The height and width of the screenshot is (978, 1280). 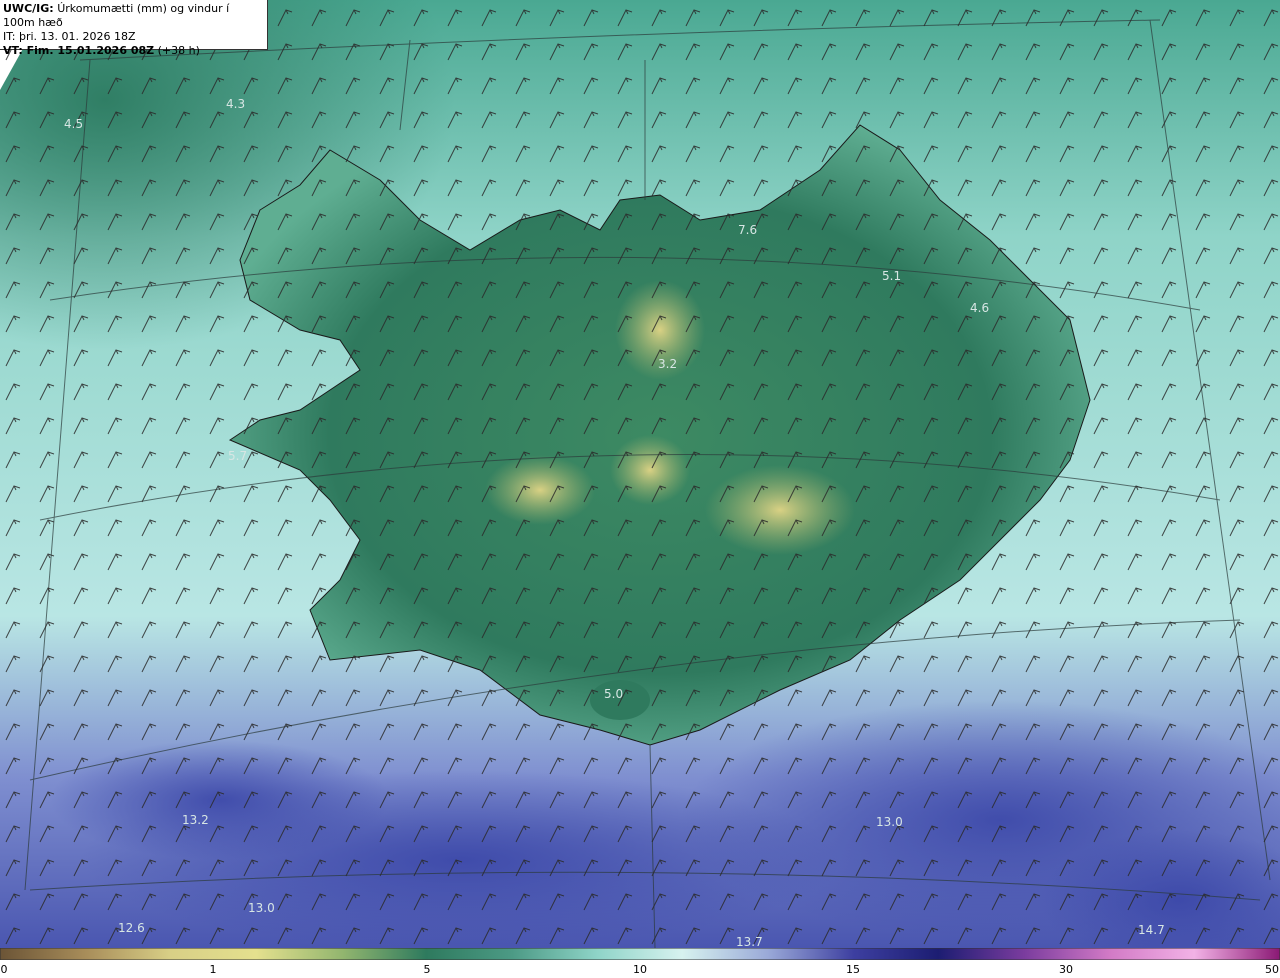 I want to click on colorbar-tick-label: 15, so click(x=853, y=969).